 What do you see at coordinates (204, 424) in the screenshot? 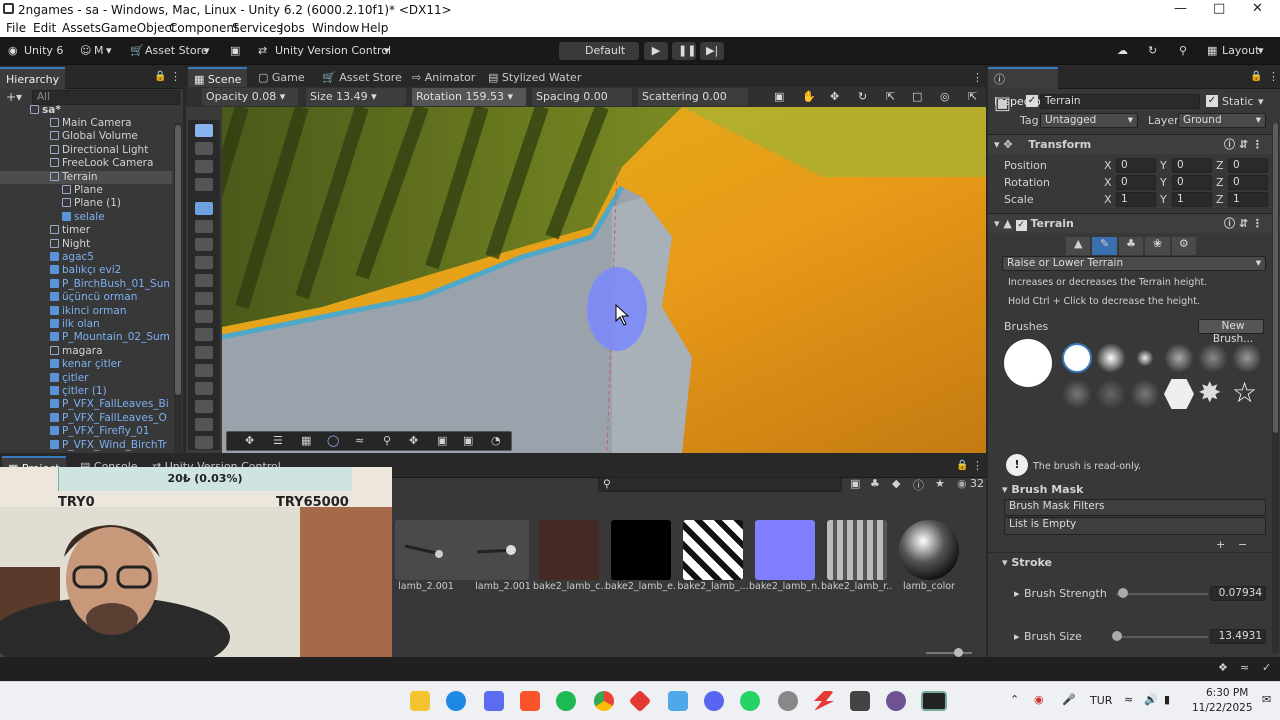
I see `tool-mountain-icon` at bounding box center [204, 424].